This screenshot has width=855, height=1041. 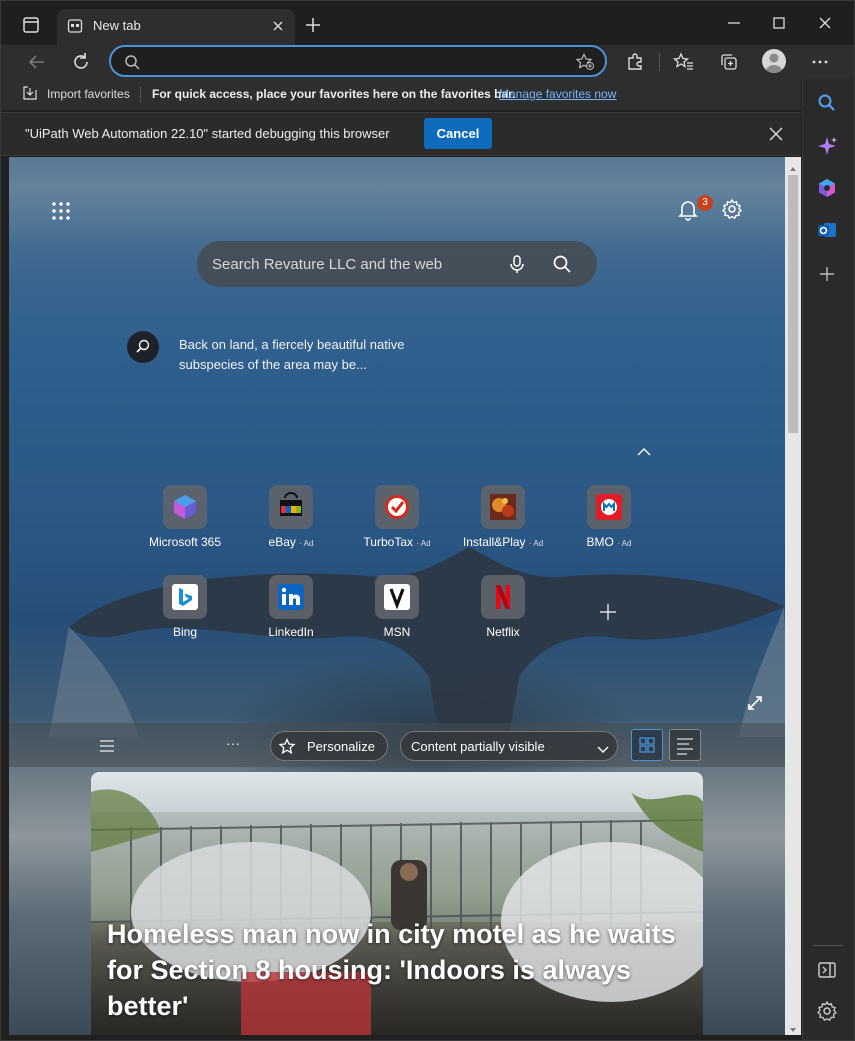 I want to click on favorites-divider, so click(x=140, y=94).